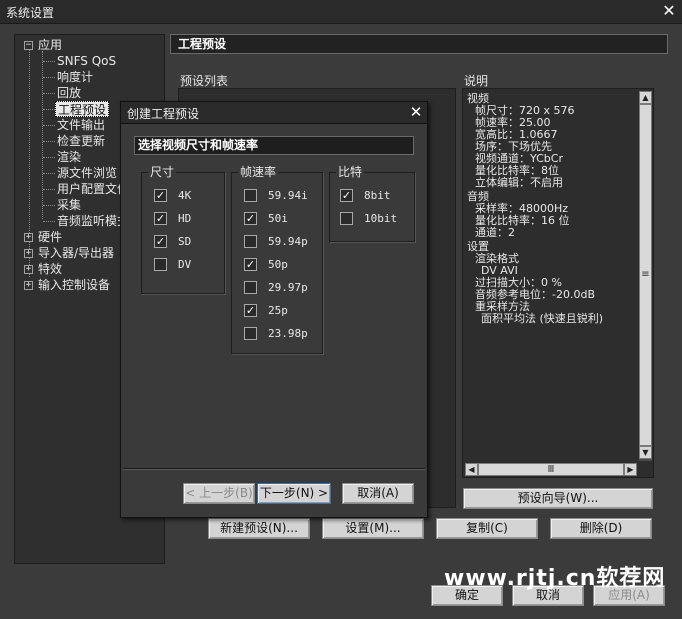  Describe the element at coordinates (630, 469) in the screenshot. I see `scroll-right-icon: ▶` at that location.